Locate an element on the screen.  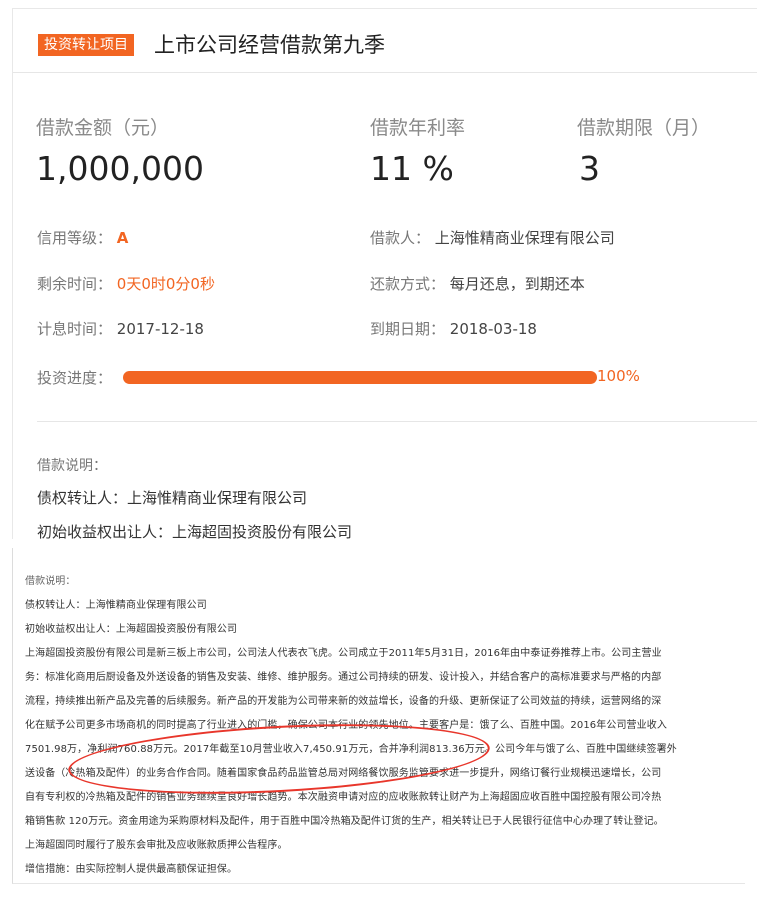
doc-line: 增信措施：由实际控制人提供最高额保证担保。 is located at coordinates (131, 869).